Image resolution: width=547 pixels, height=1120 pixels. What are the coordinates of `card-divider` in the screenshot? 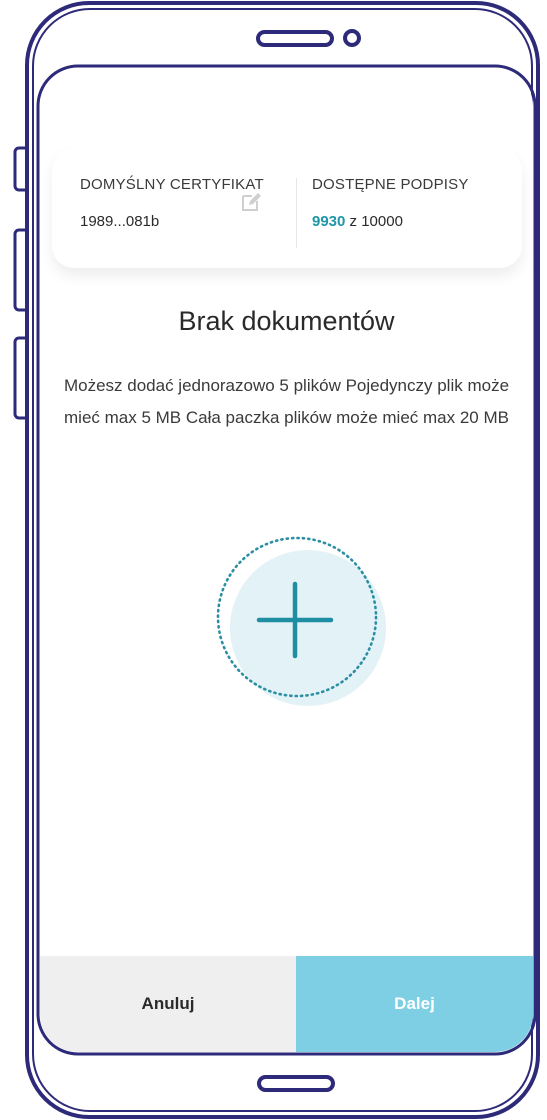 It's located at (296, 213).